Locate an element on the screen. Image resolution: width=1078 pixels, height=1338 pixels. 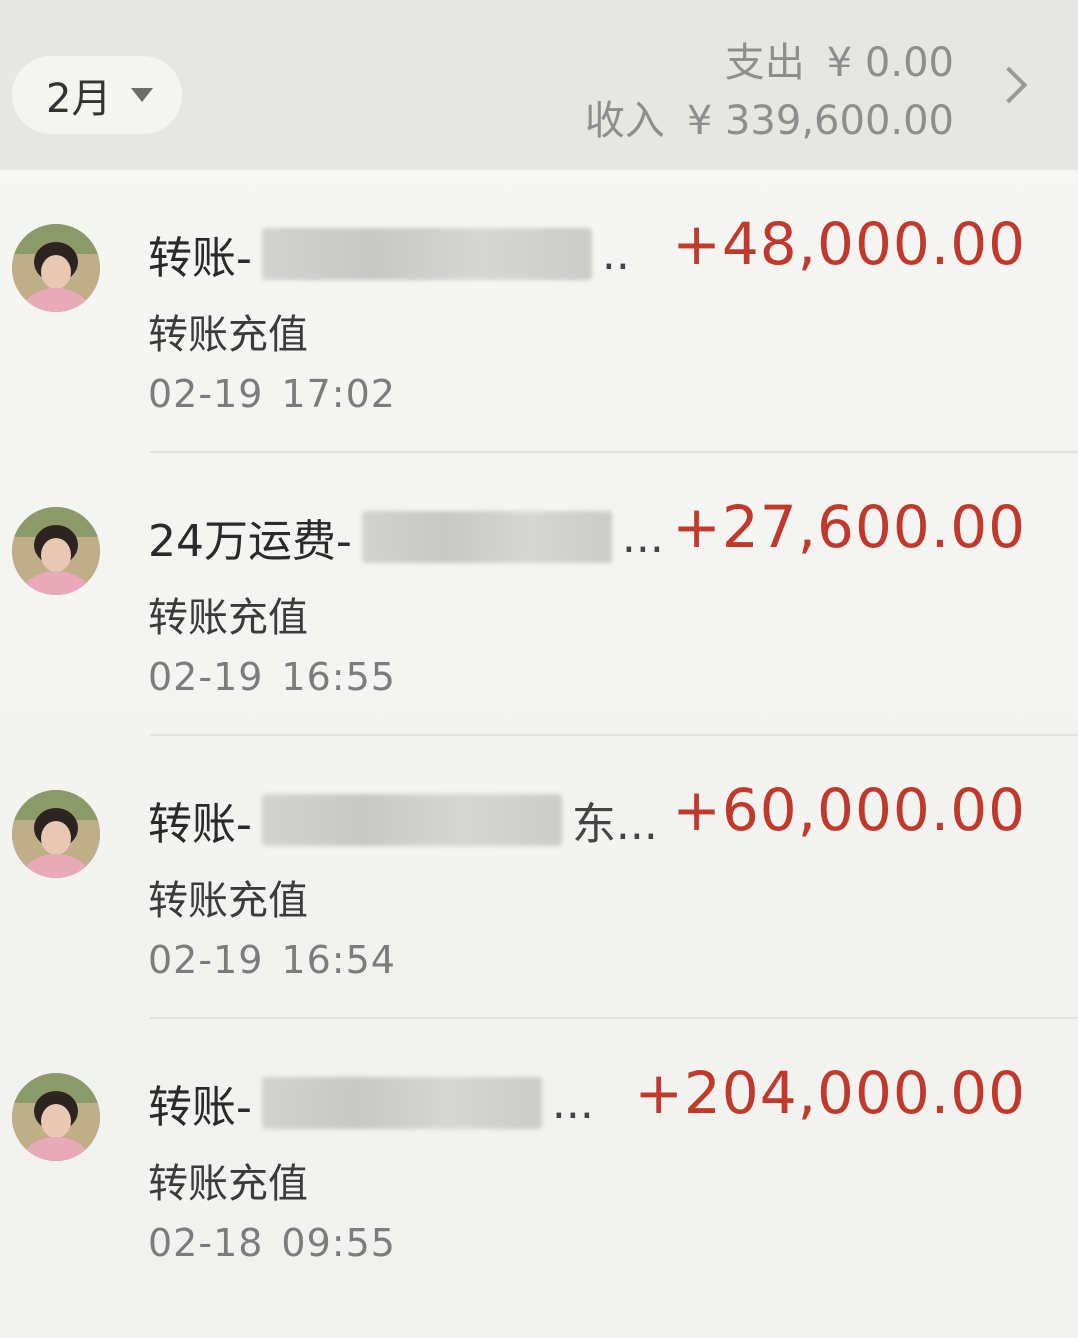
time-text: 09:55 is located at coordinates (338, 1243).